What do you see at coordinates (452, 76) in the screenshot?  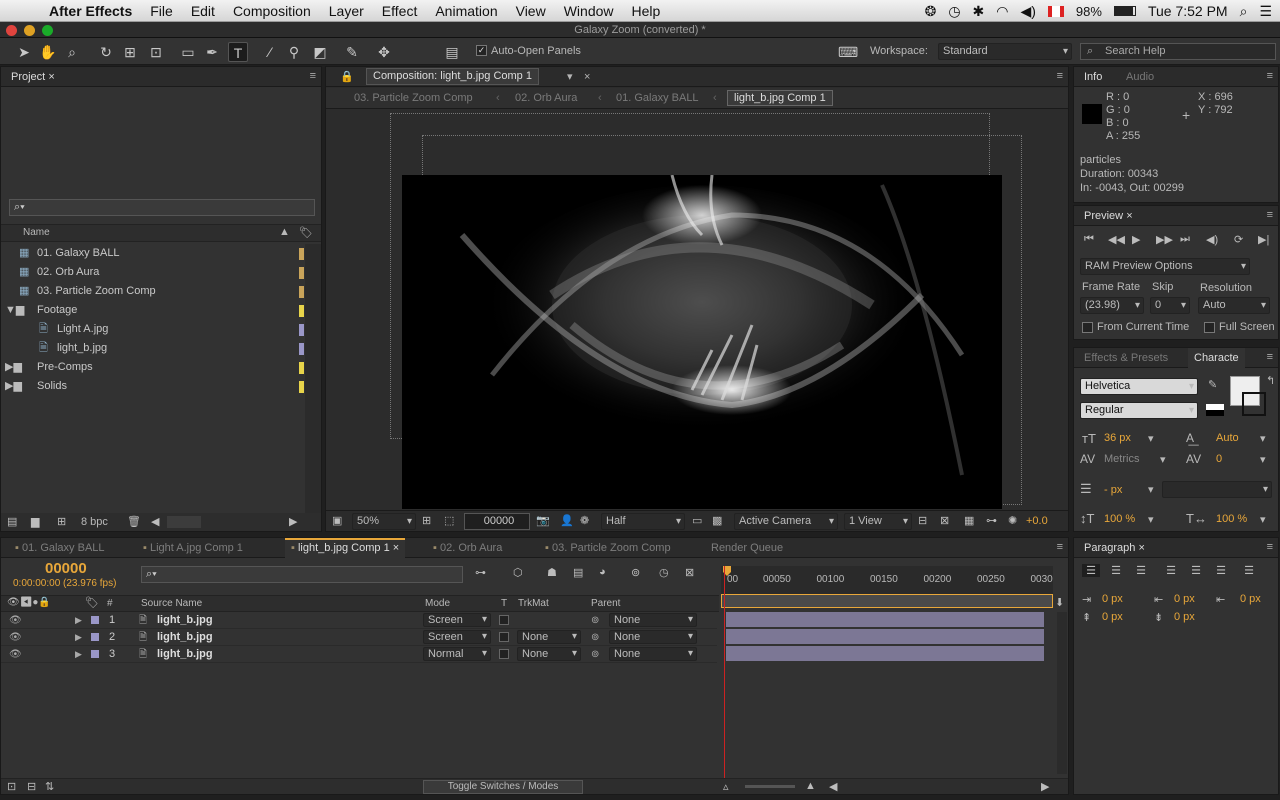 I see `tab-composition: Composition: light_b.jpg Comp 1` at bounding box center [452, 76].